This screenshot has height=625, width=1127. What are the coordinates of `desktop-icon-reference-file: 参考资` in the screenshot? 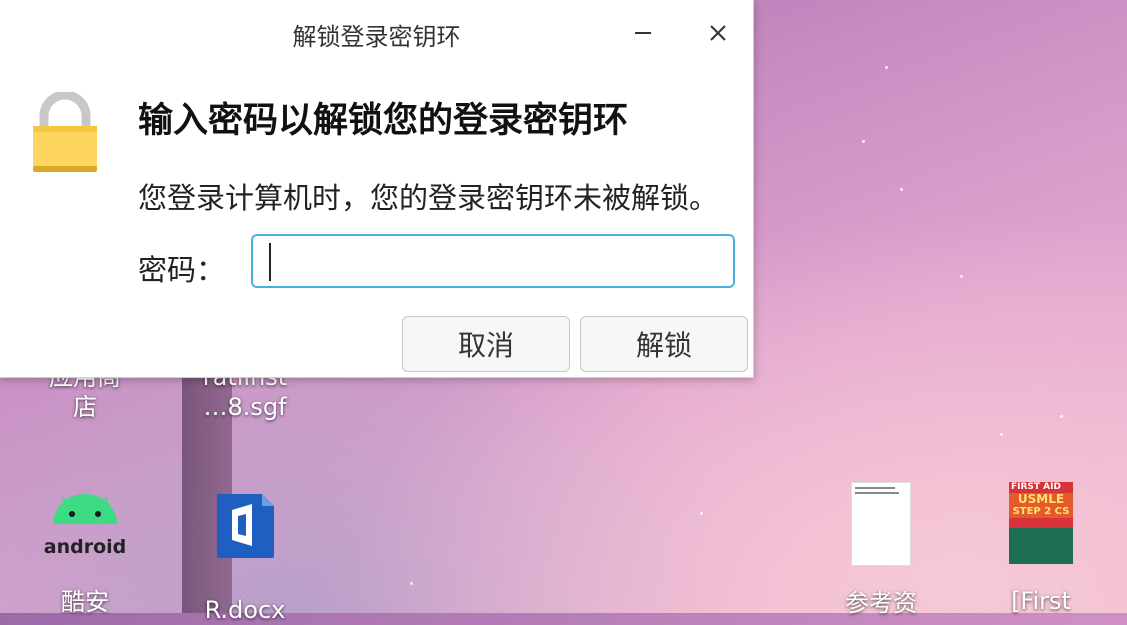 It's located at (881, 550).